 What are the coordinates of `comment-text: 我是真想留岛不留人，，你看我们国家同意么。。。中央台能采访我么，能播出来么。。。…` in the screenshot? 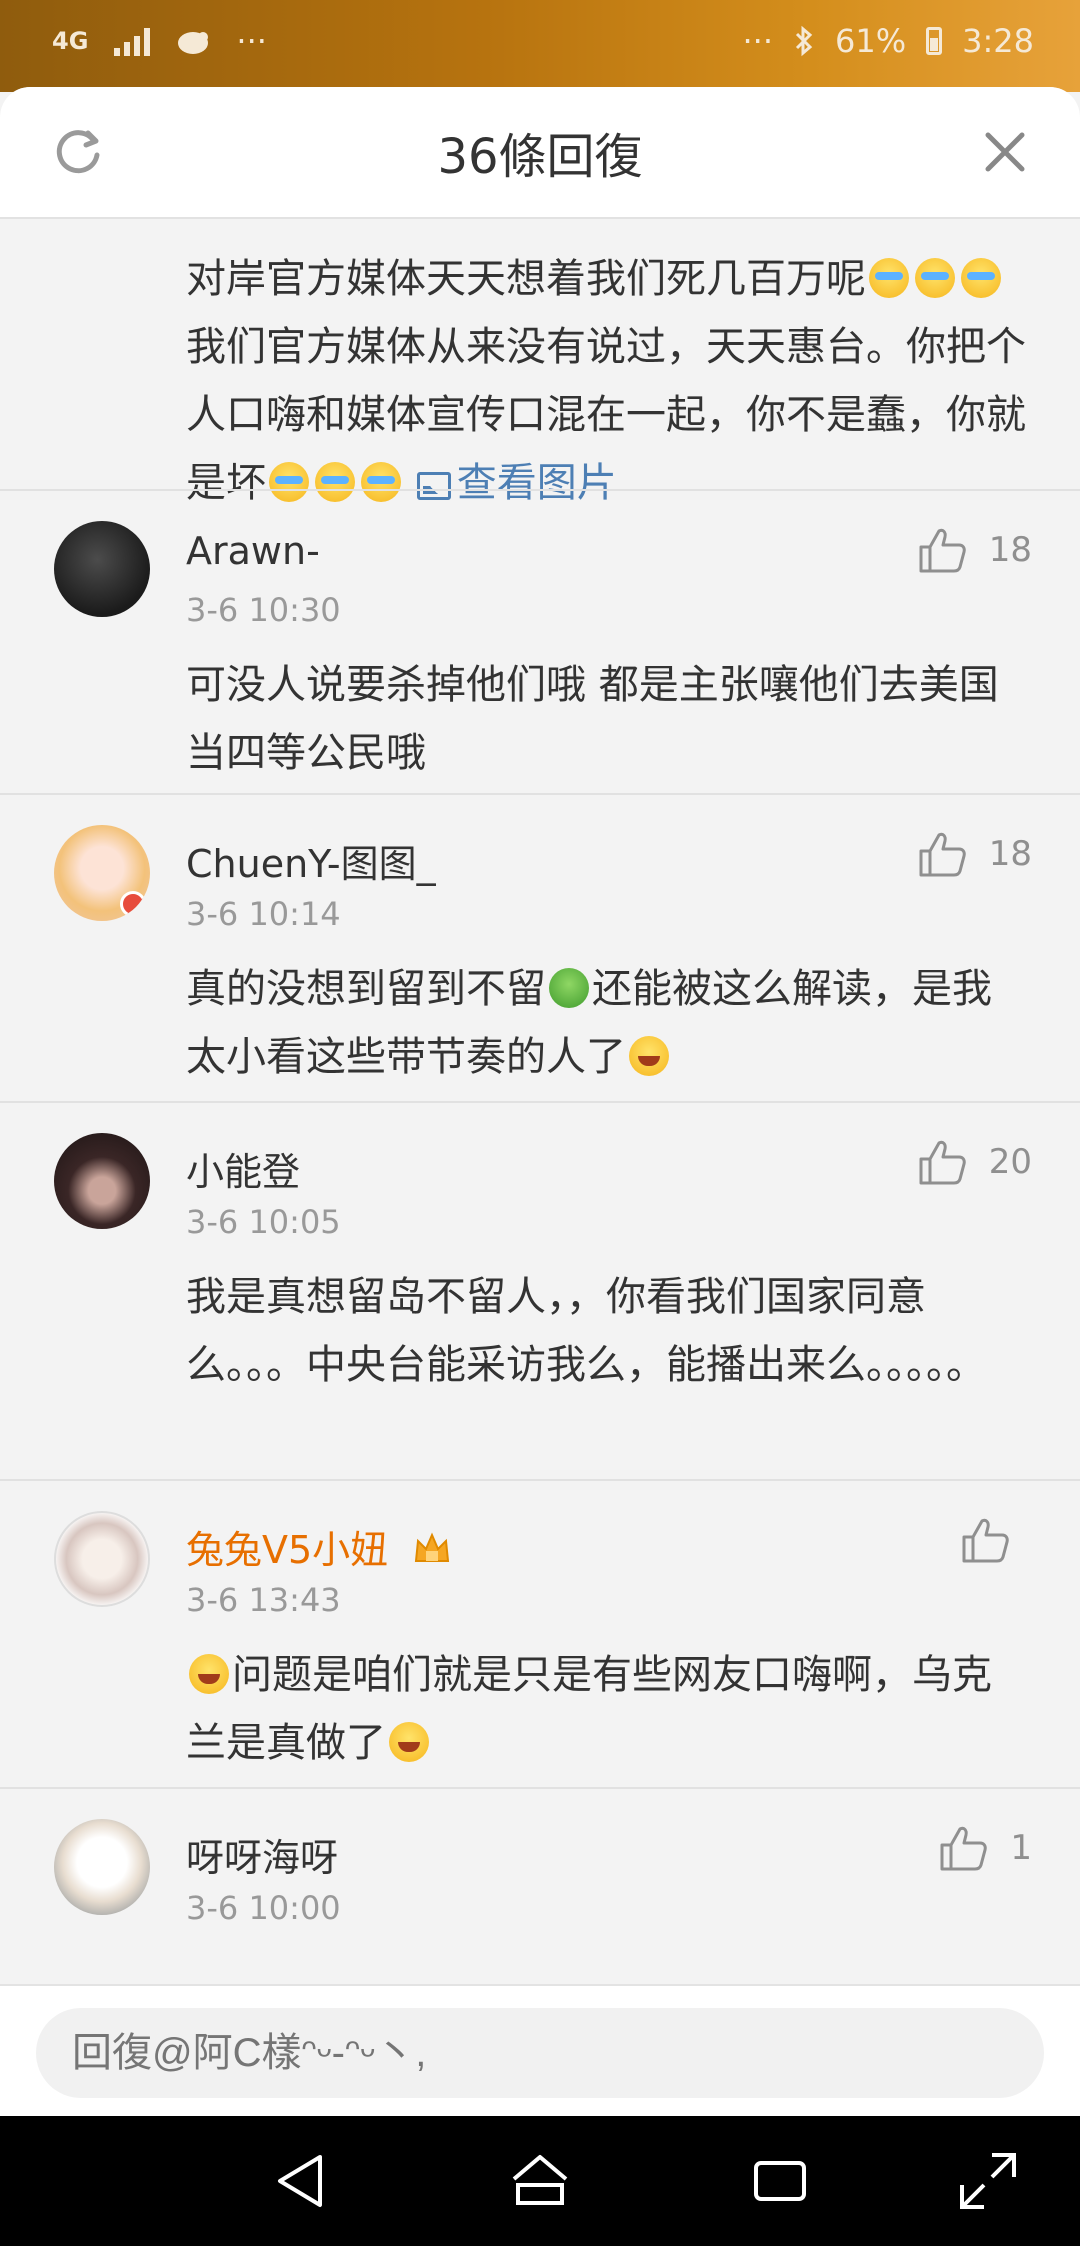 It's located at (586, 1331).